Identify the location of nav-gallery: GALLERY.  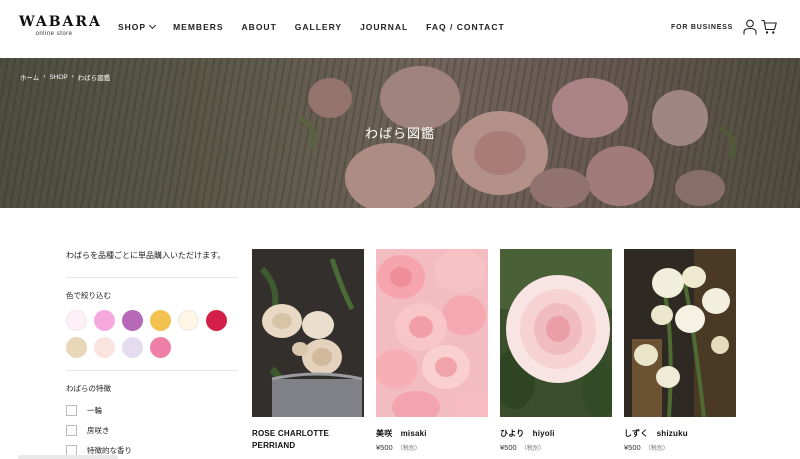
(318, 27).